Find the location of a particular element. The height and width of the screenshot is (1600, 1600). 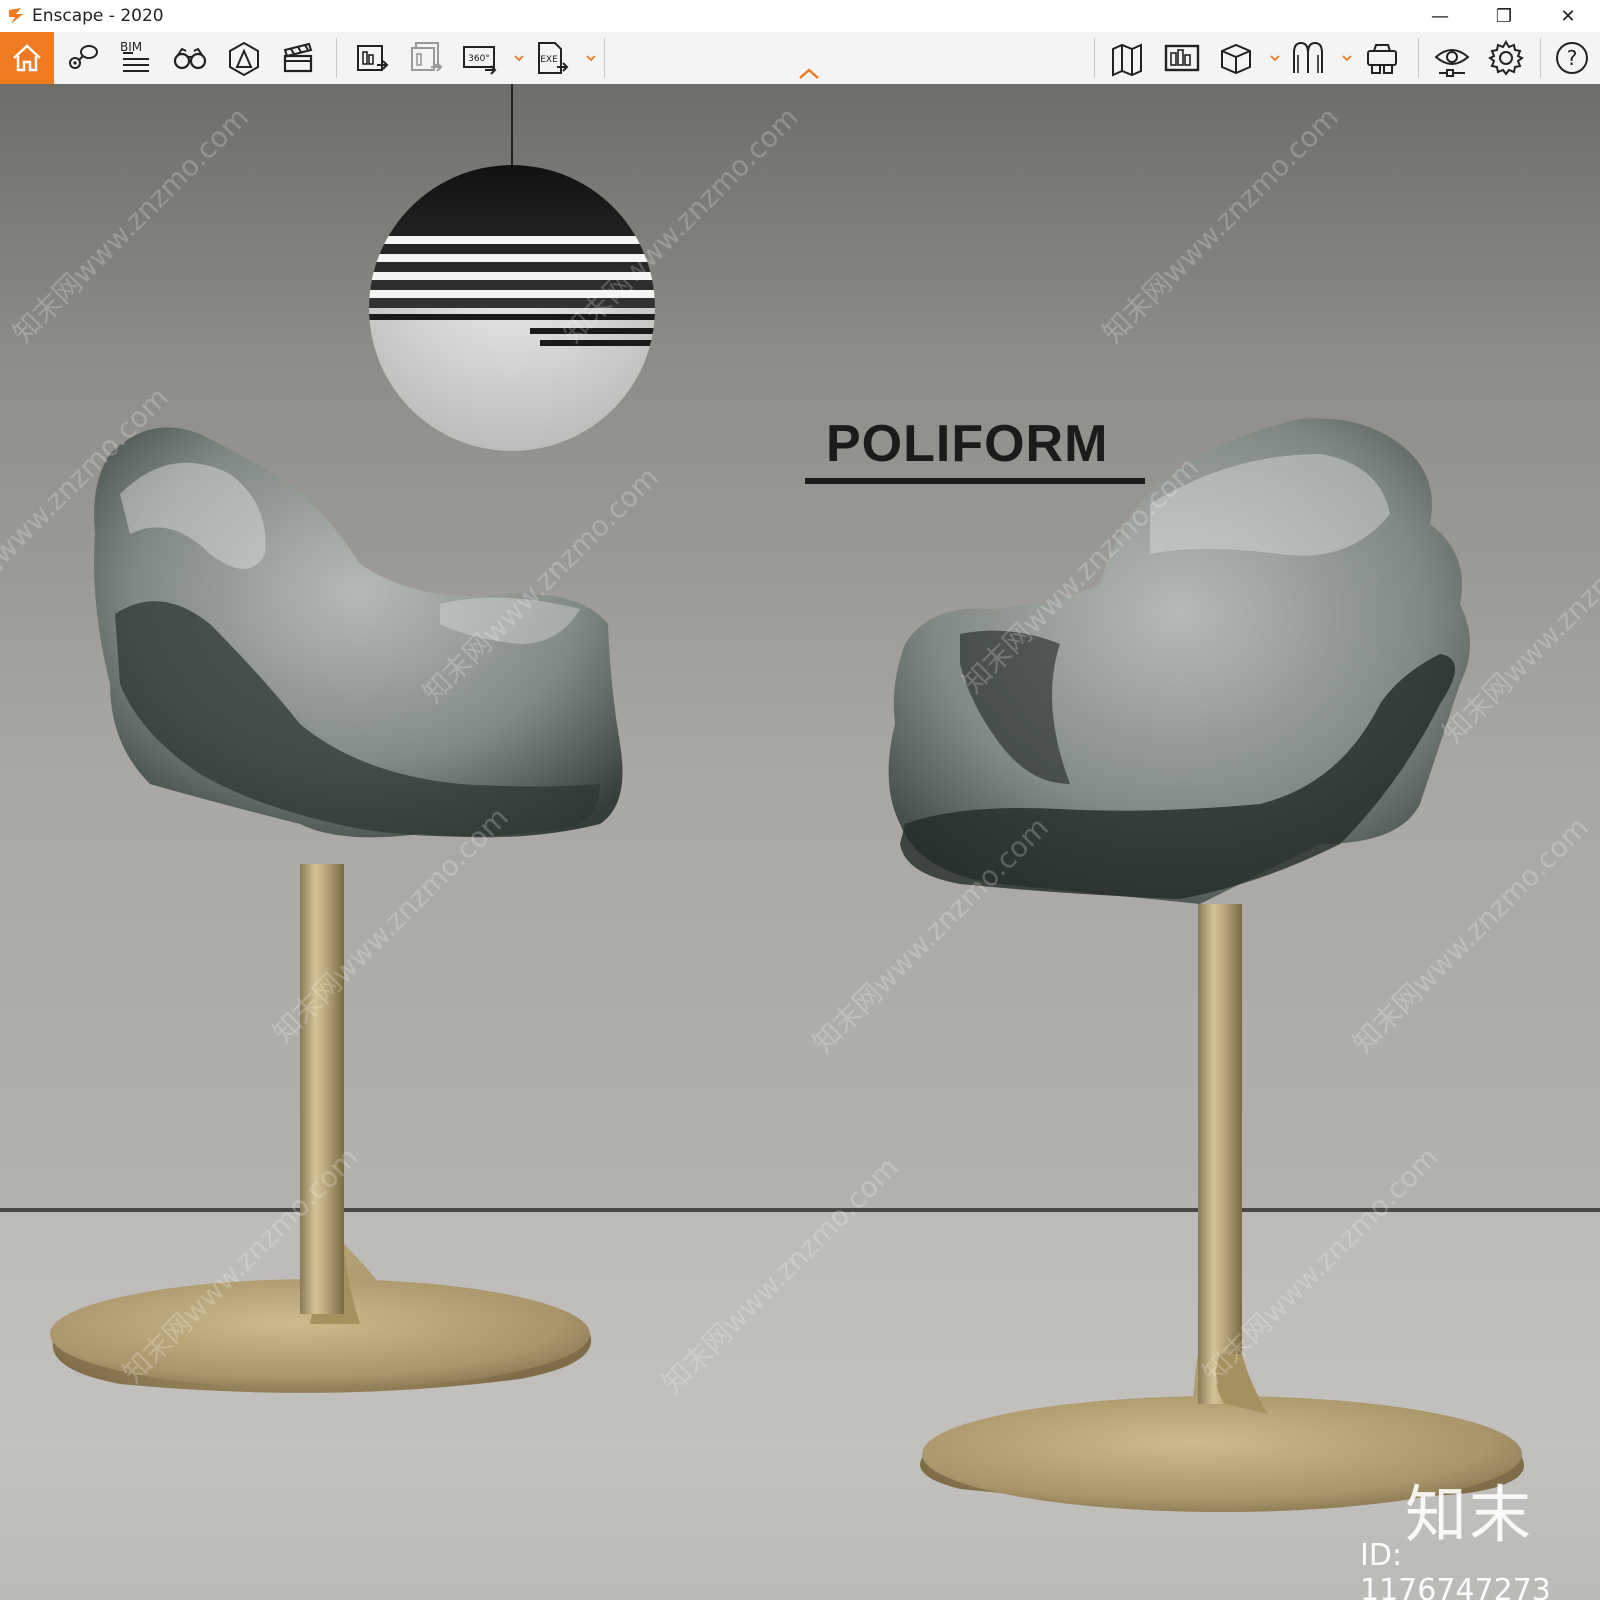

brand-underline is located at coordinates (975, 481).